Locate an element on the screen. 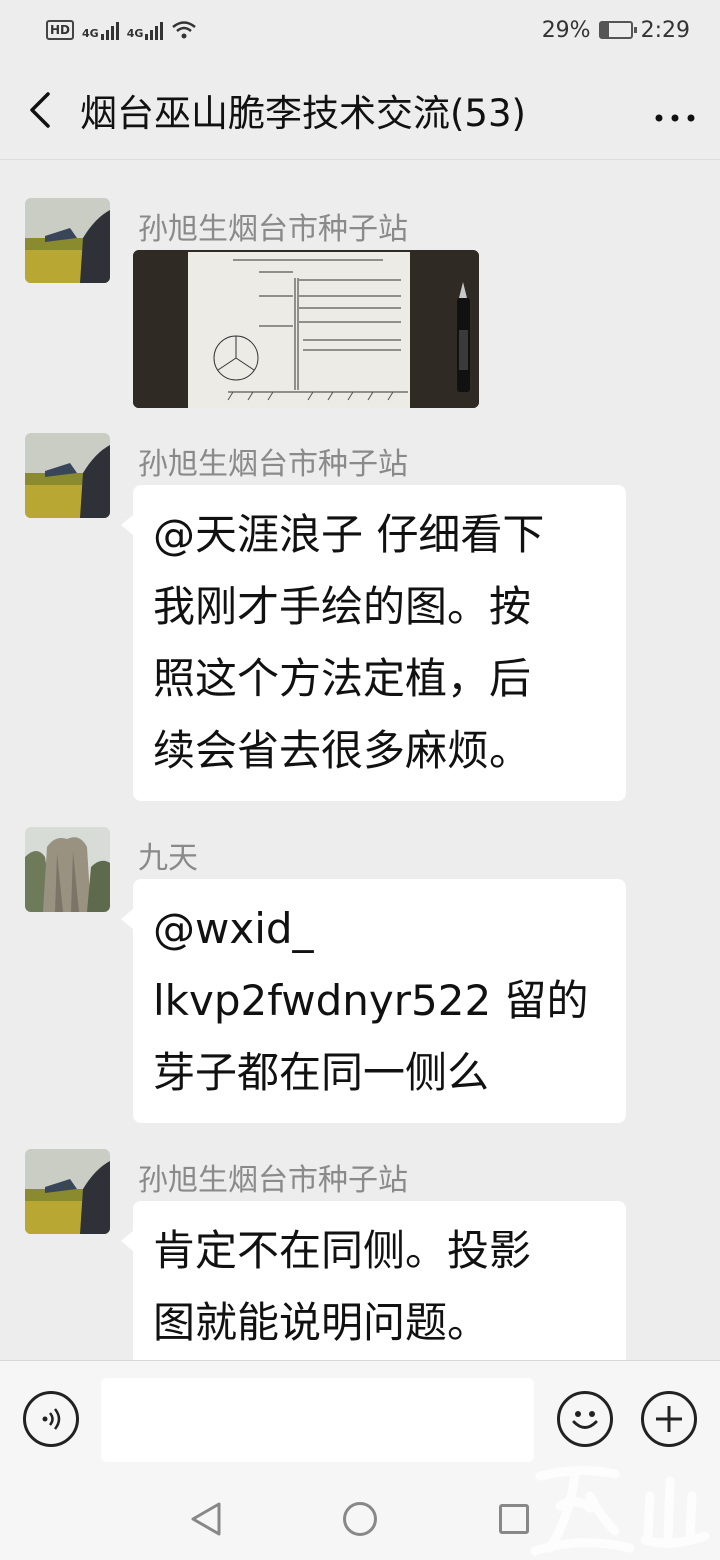 The height and width of the screenshot is (1560, 720). clock: 2:29 is located at coordinates (665, 30).